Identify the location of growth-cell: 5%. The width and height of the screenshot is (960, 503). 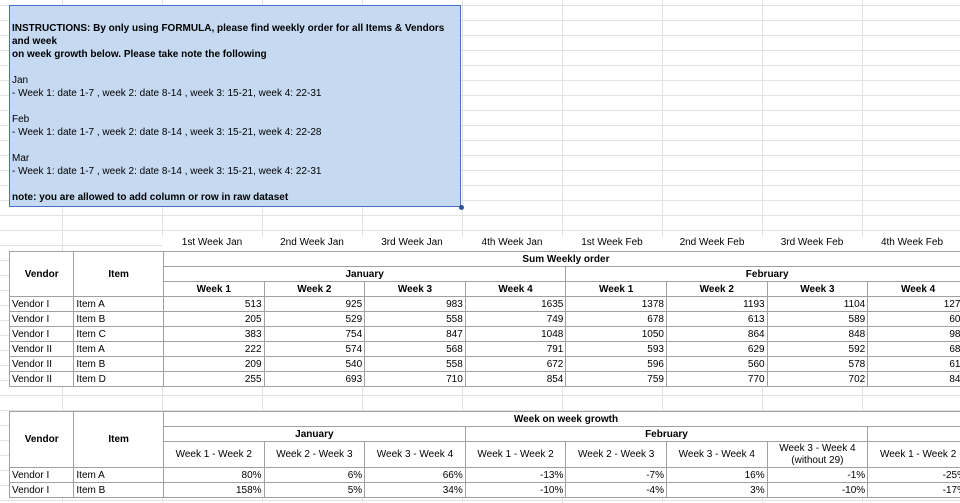
(314, 490).